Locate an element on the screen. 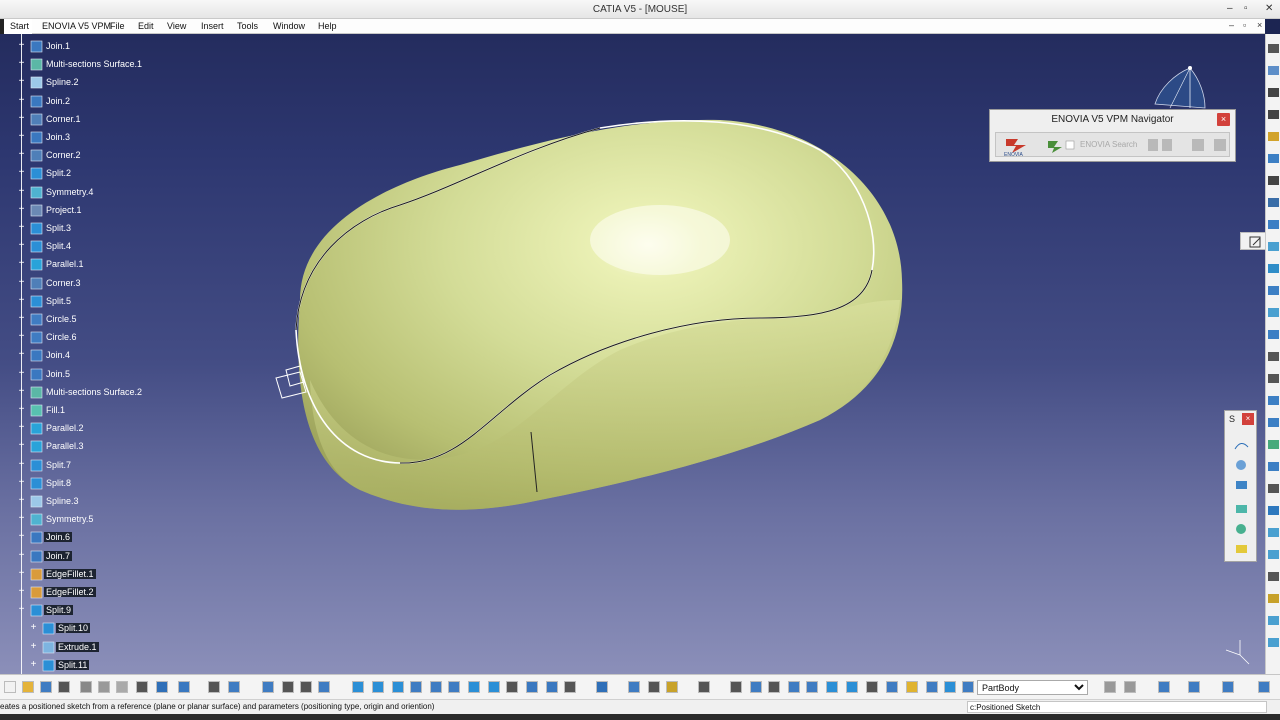 Image resolution: width=1280 pixels, height=720 pixels. menu-start: Start is located at coordinates (16, 26).